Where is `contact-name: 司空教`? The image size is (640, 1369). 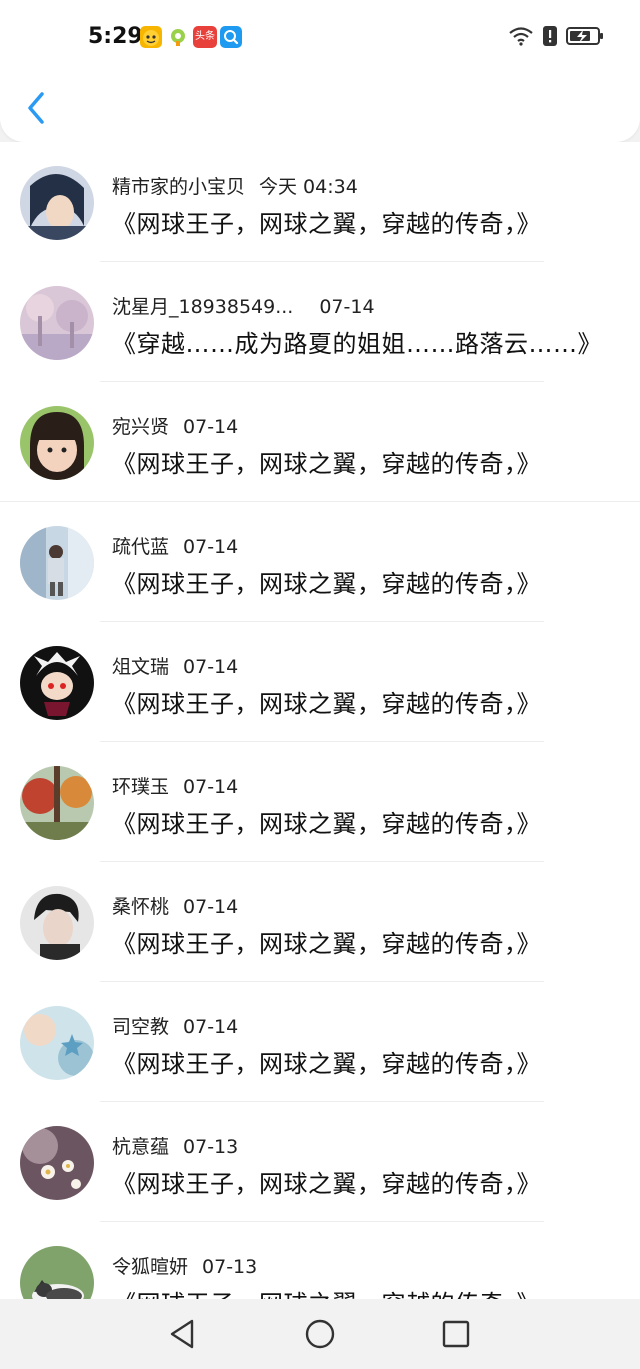 contact-name: 司空教 is located at coordinates (141, 1027).